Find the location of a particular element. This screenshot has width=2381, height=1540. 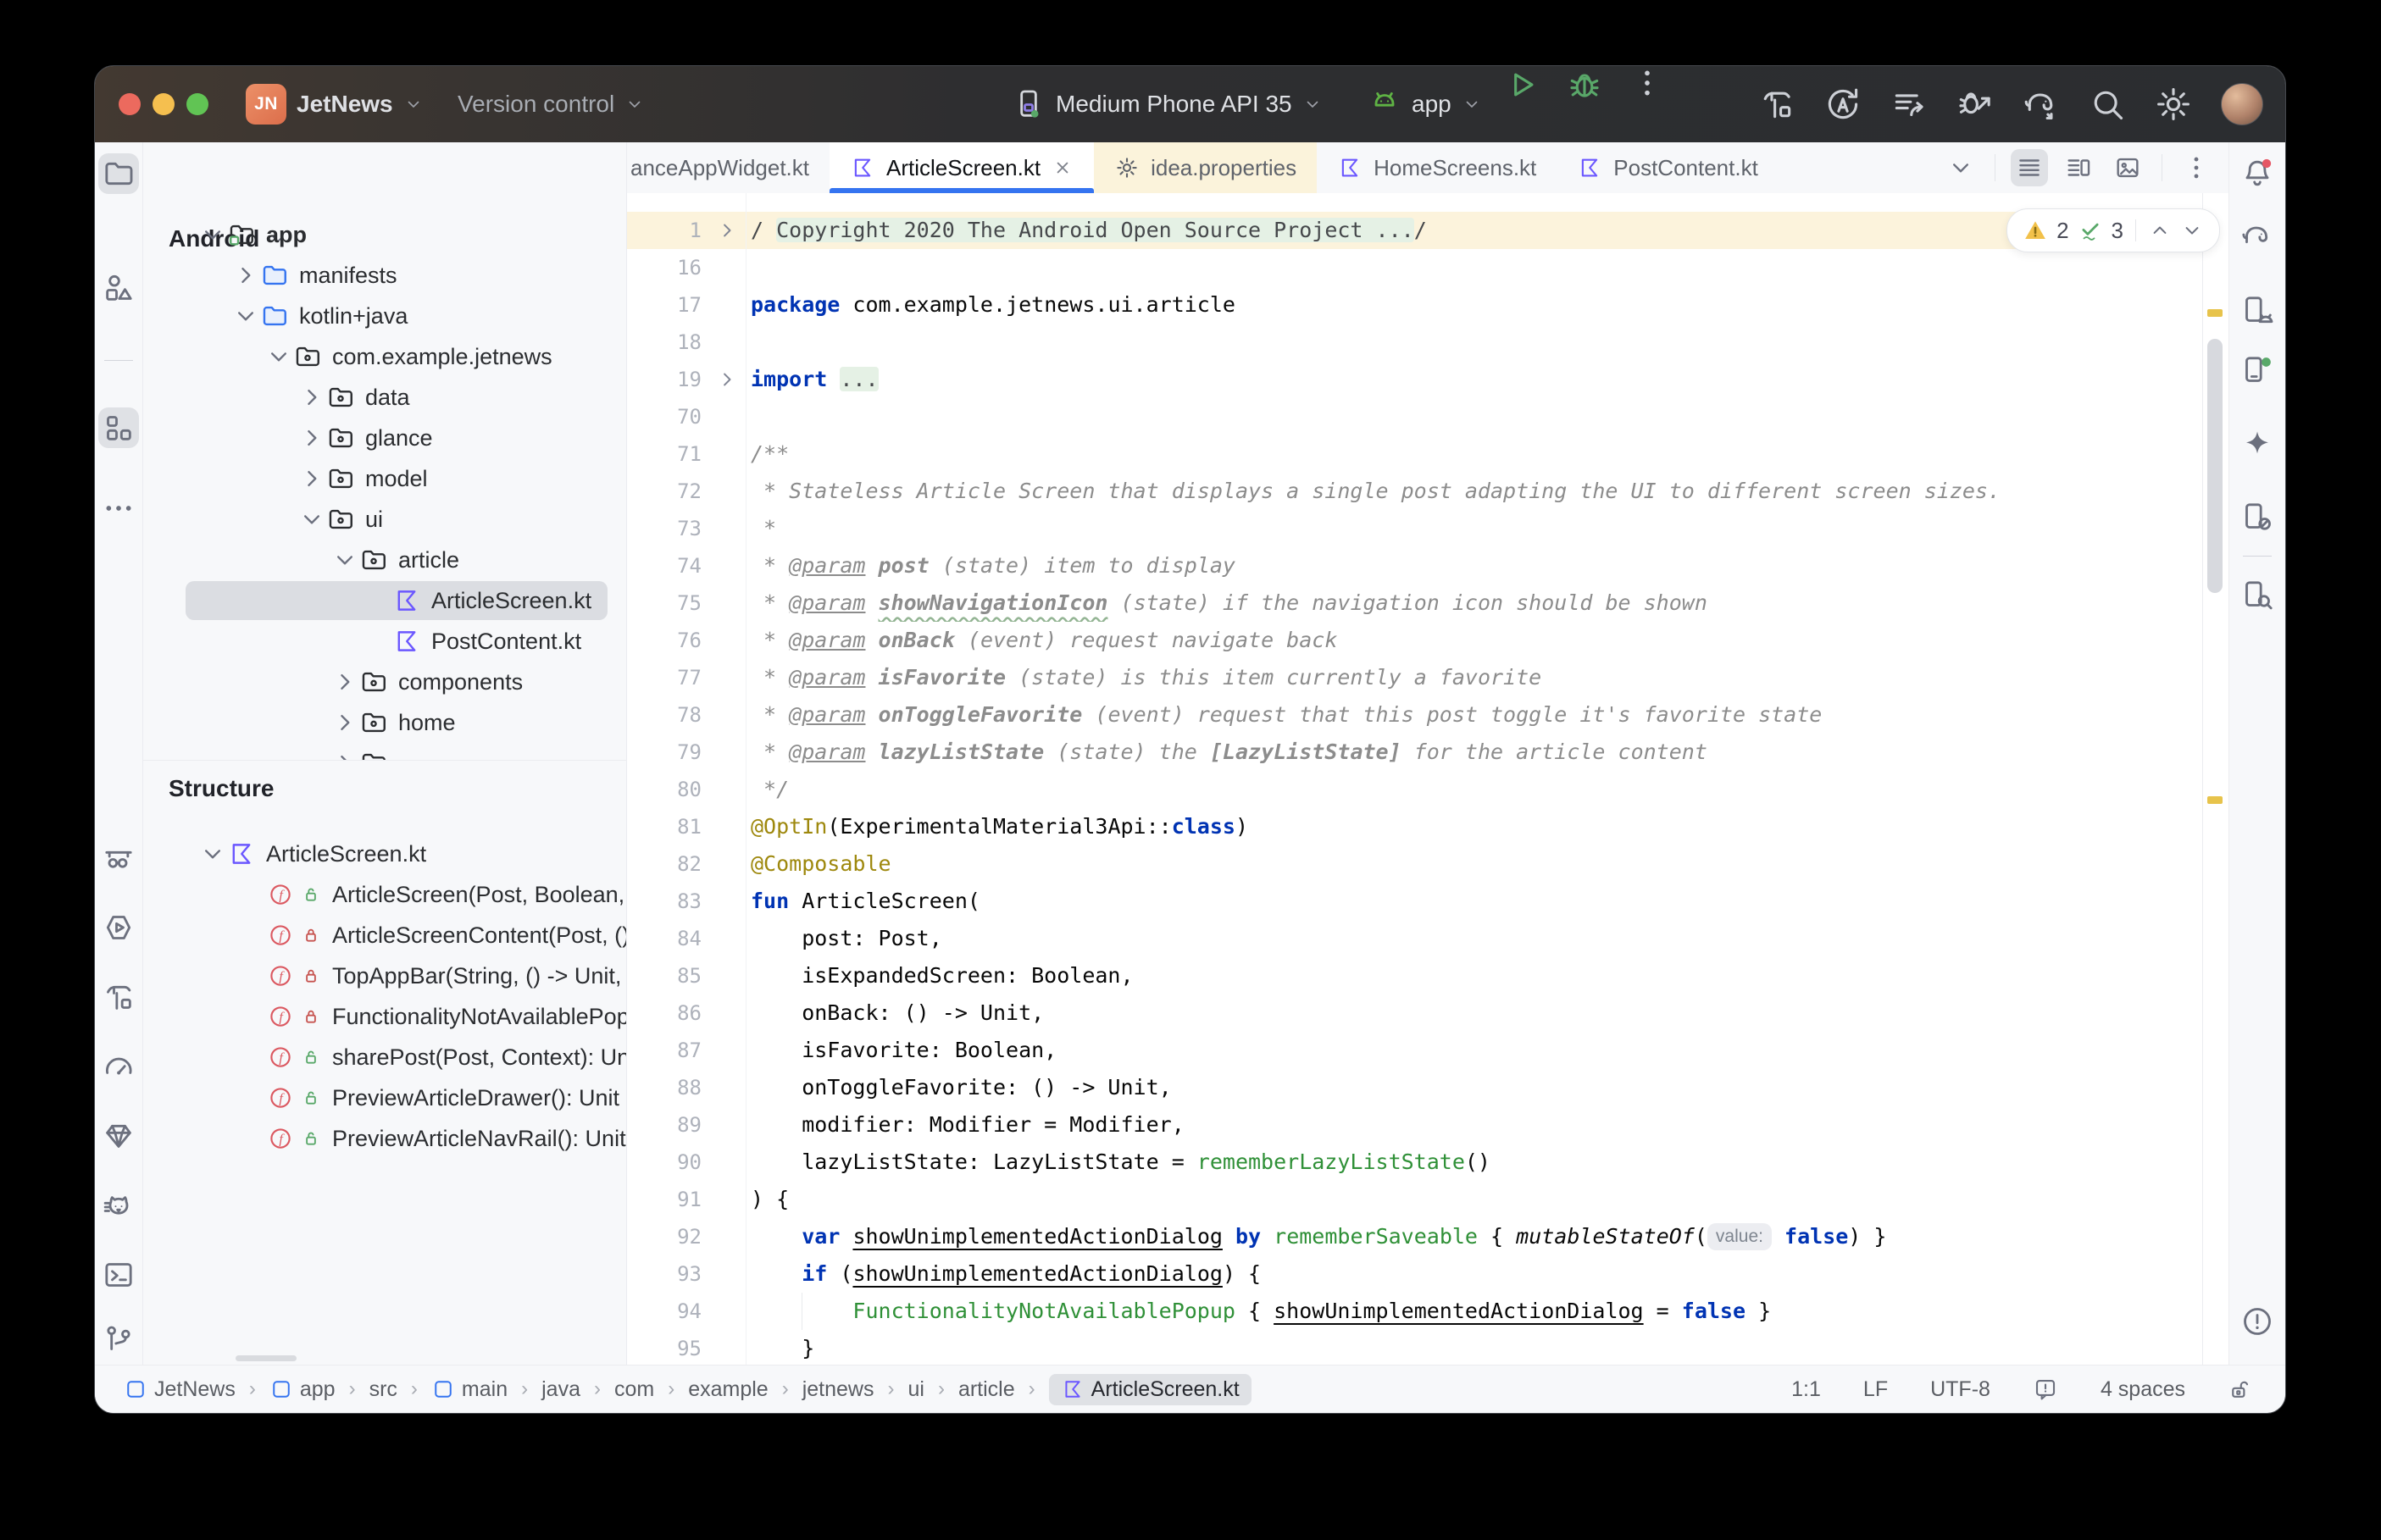

status-utf-8: UTF-8 is located at coordinates (1960, 1389).